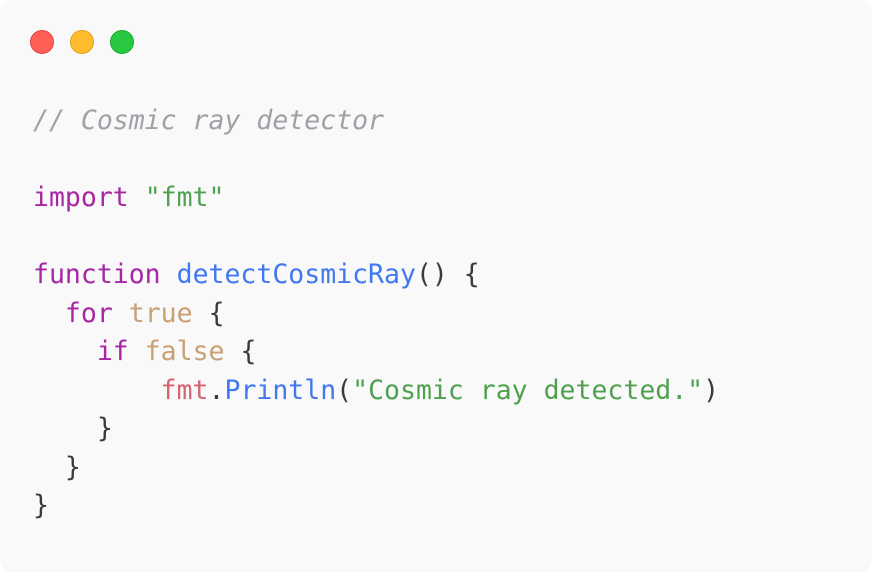  I want to click on code-line-comment: // Cosmic ray detector, so click(376, 121).